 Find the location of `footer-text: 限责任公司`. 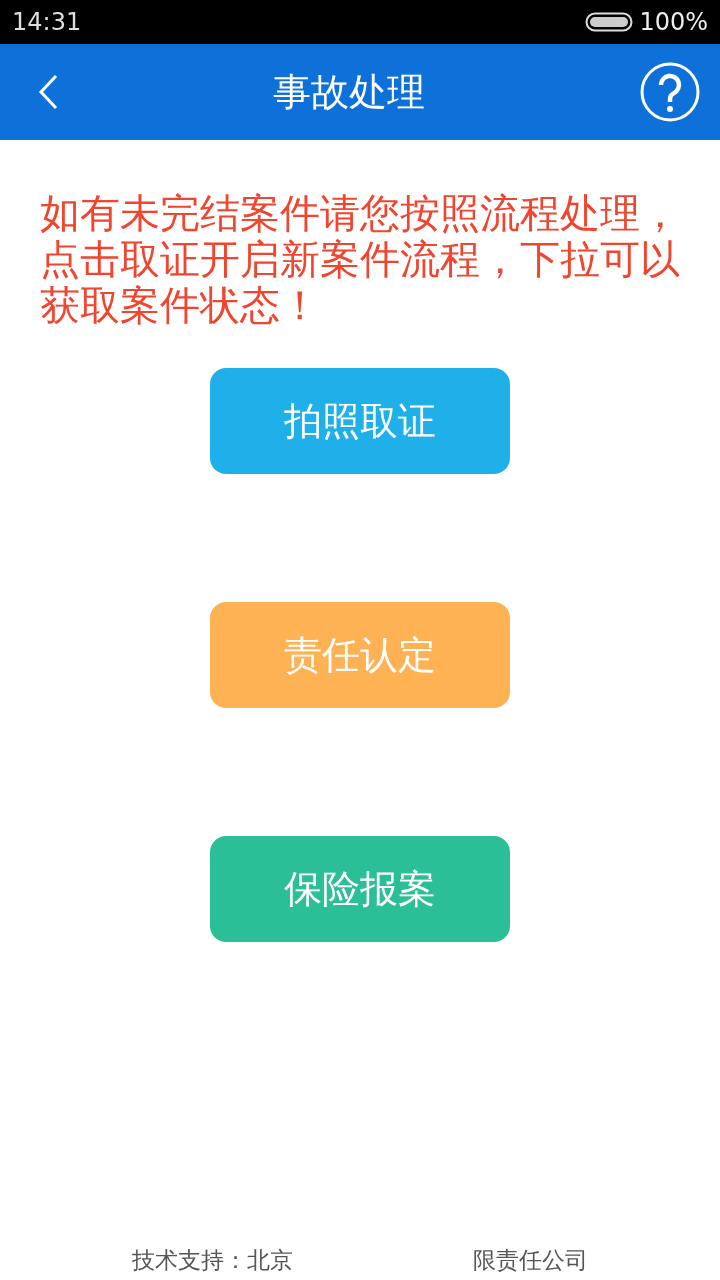

footer-text: 限责任公司 is located at coordinates (530, 1260).